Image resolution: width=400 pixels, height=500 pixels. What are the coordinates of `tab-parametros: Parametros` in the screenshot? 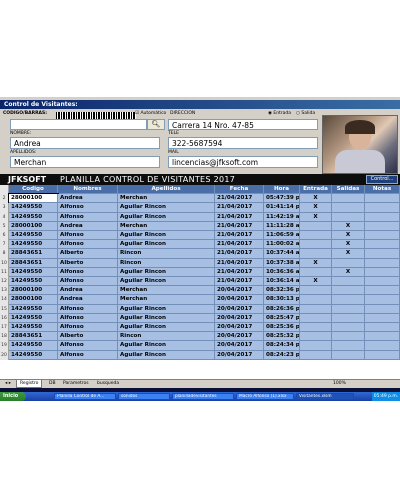 It's located at (76, 383).